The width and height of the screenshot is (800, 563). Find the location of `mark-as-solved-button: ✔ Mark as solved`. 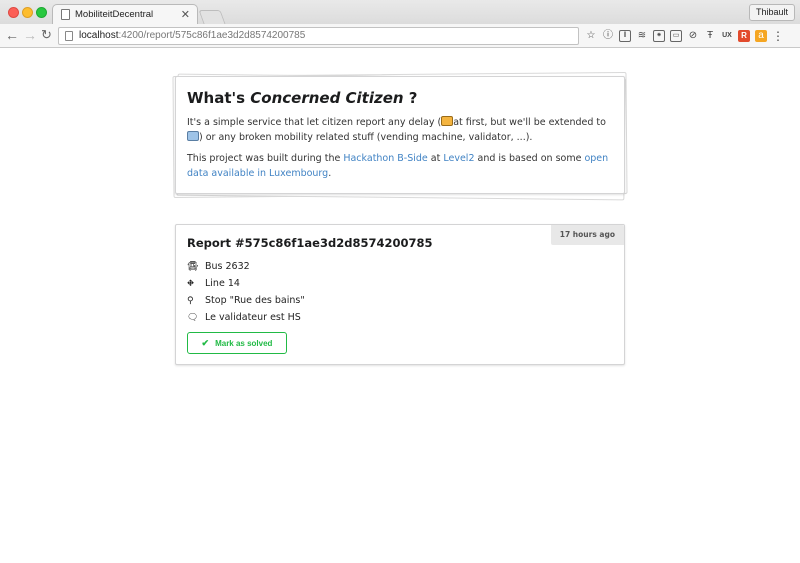

mark-as-solved-button: ✔ Mark as solved is located at coordinates (237, 343).